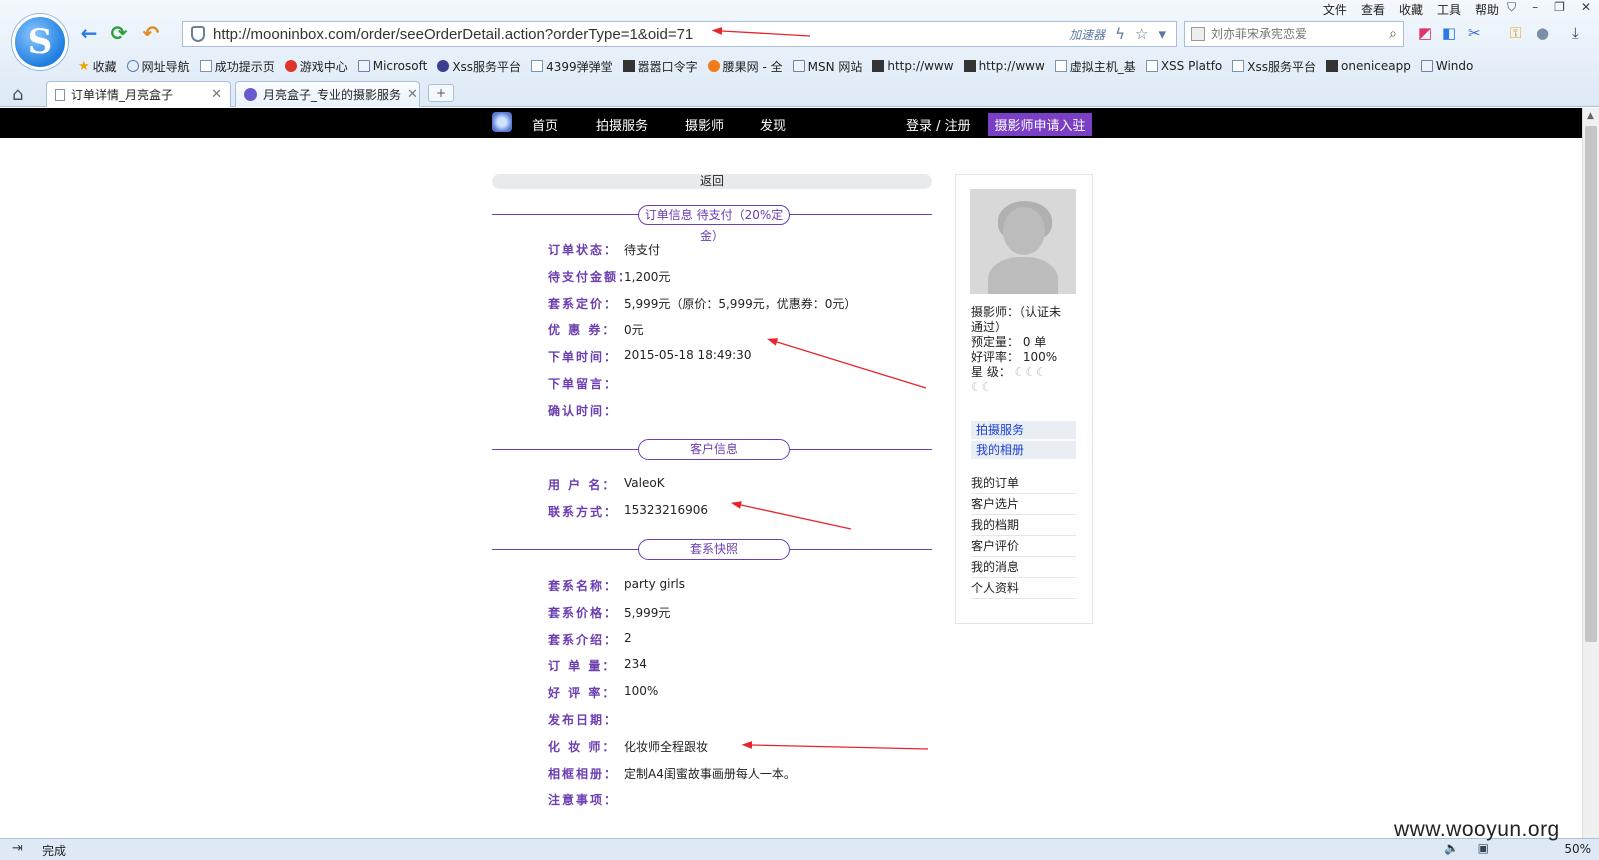 The height and width of the screenshot is (860, 1599). Describe the element at coordinates (582, 746) in the screenshot. I see `field-label: 化 妆 师：` at that location.